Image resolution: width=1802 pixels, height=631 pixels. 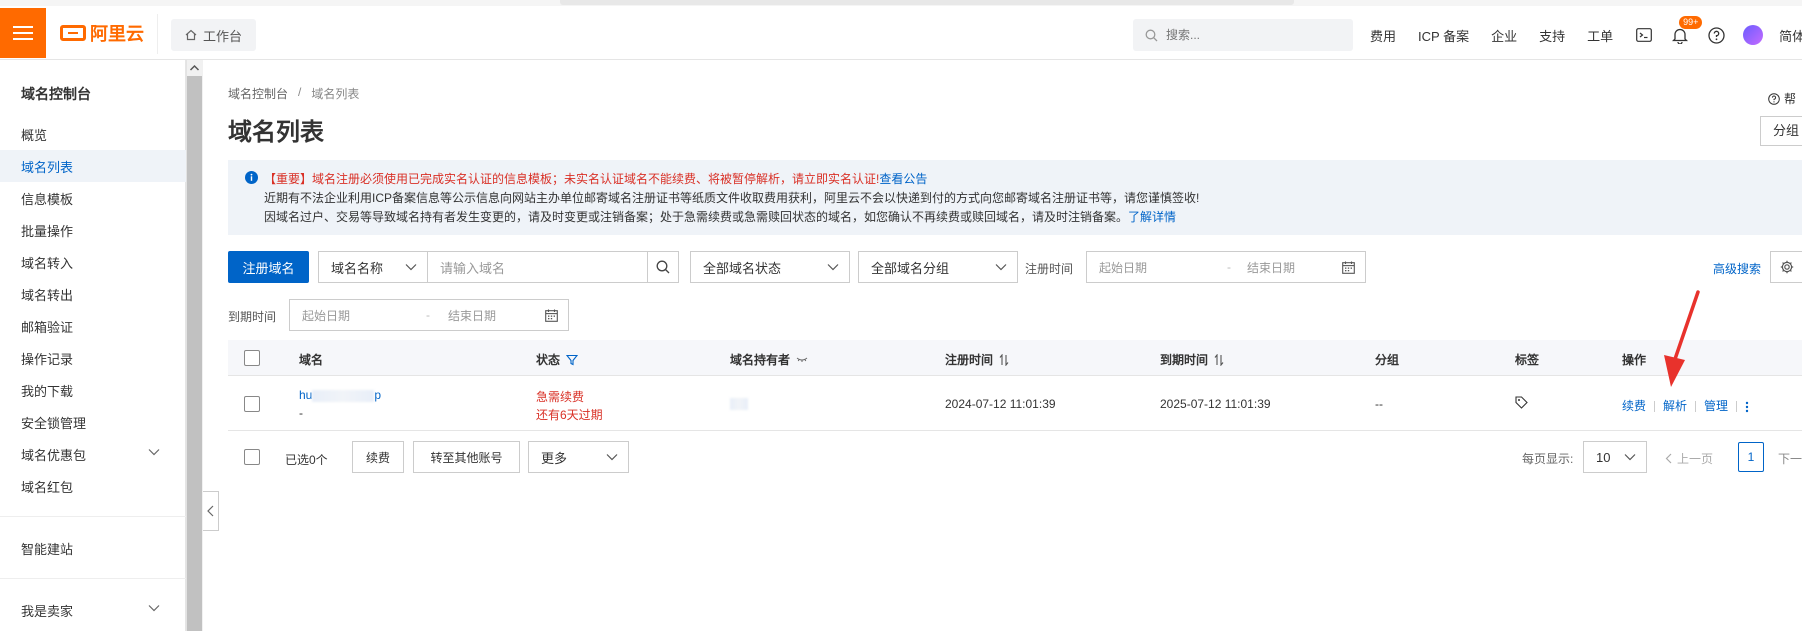 What do you see at coordinates (663, 267) in the screenshot?
I see `search-button` at bounding box center [663, 267].